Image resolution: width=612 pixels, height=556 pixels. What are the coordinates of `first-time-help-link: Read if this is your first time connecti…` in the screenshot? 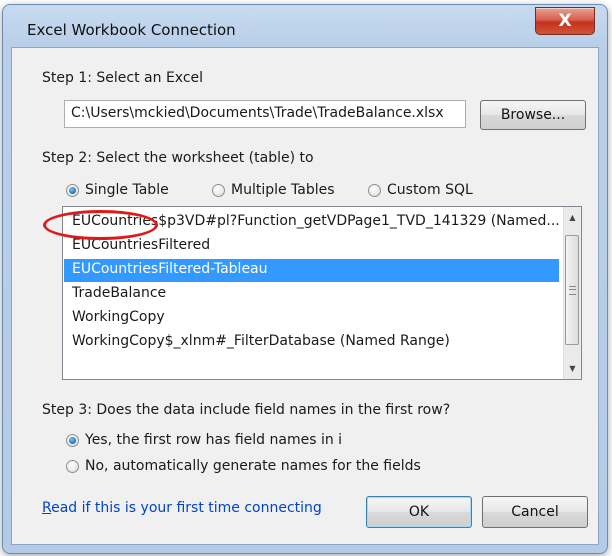 It's located at (182, 508).